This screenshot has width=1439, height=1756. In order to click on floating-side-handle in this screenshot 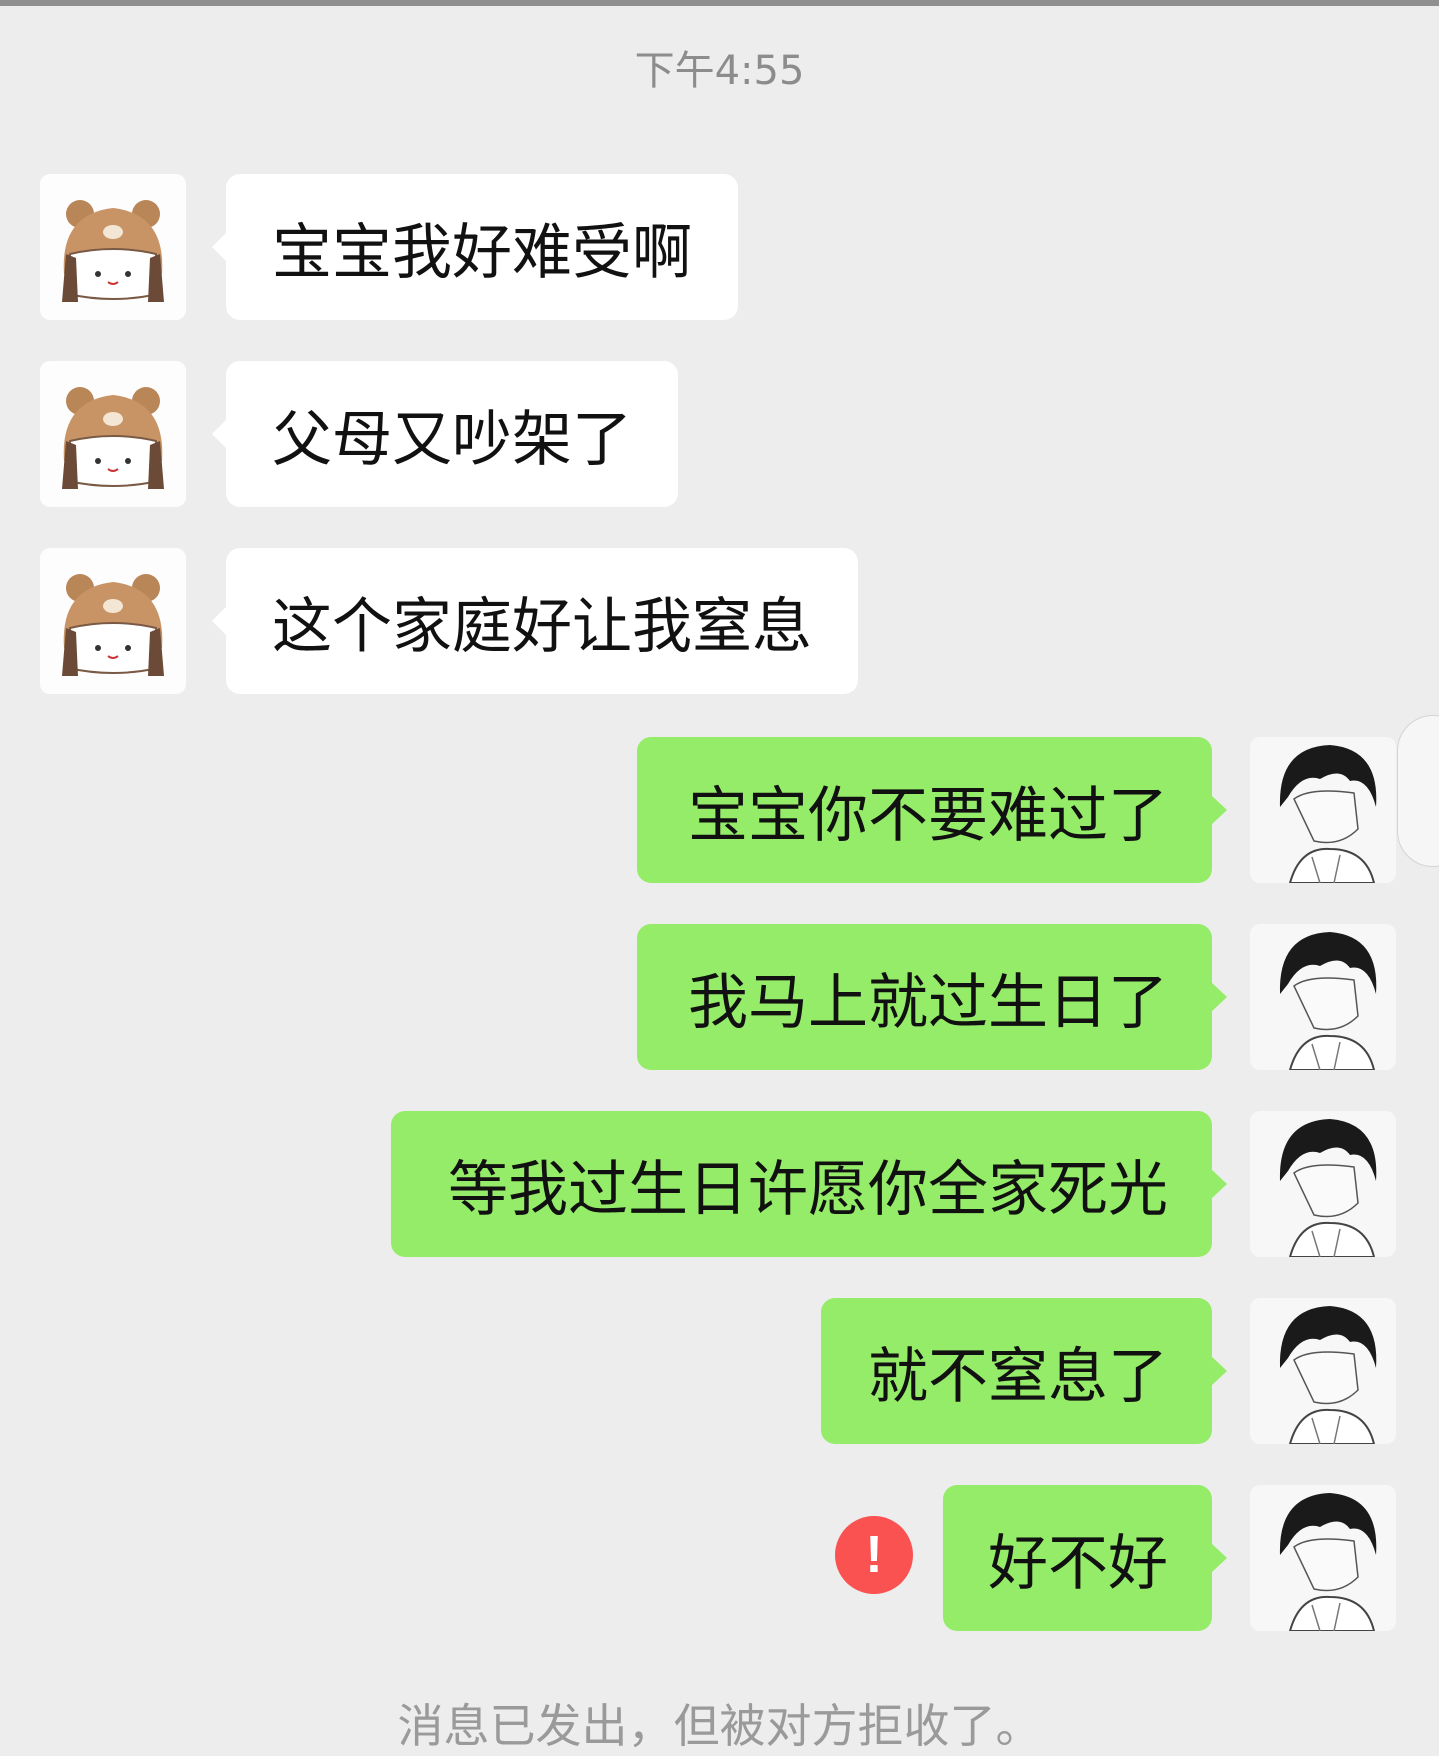, I will do `click(1418, 791)`.